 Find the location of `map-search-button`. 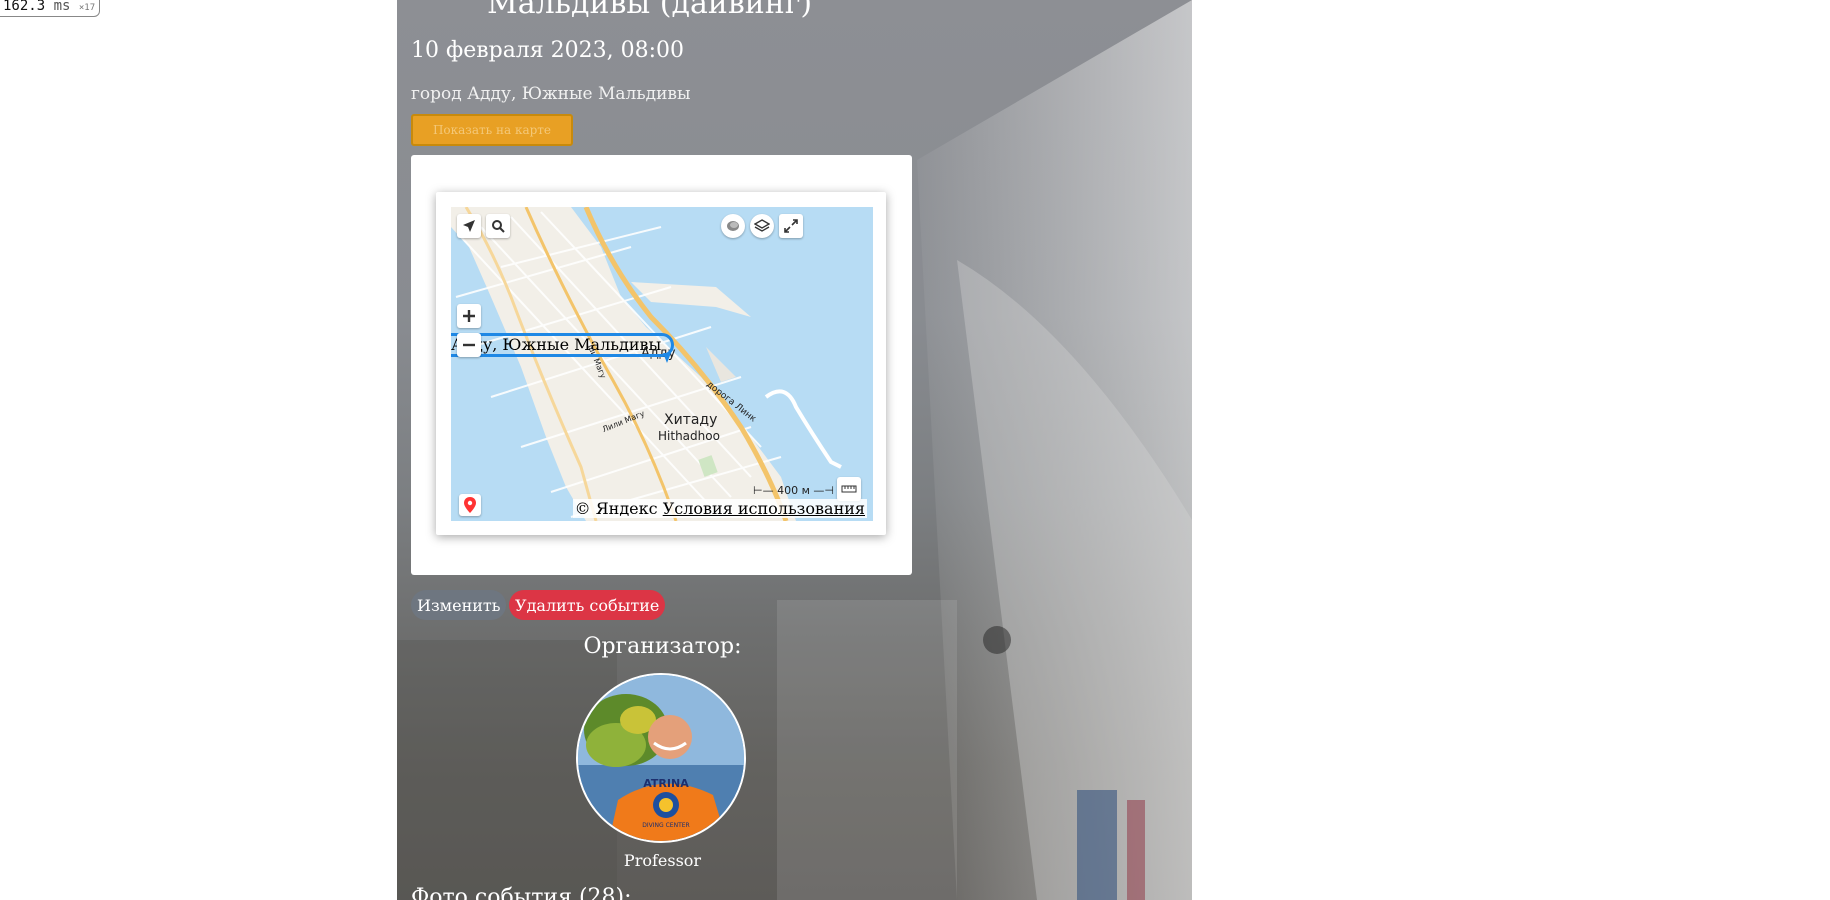

map-search-button is located at coordinates (498, 226).